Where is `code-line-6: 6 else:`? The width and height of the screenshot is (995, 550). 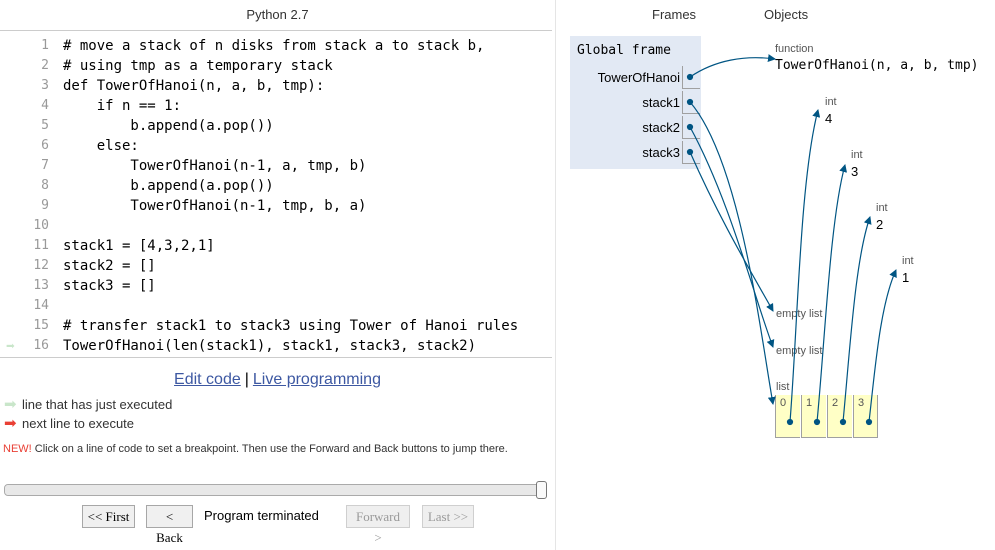
code-line-6: 6 else: is located at coordinates (276, 146).